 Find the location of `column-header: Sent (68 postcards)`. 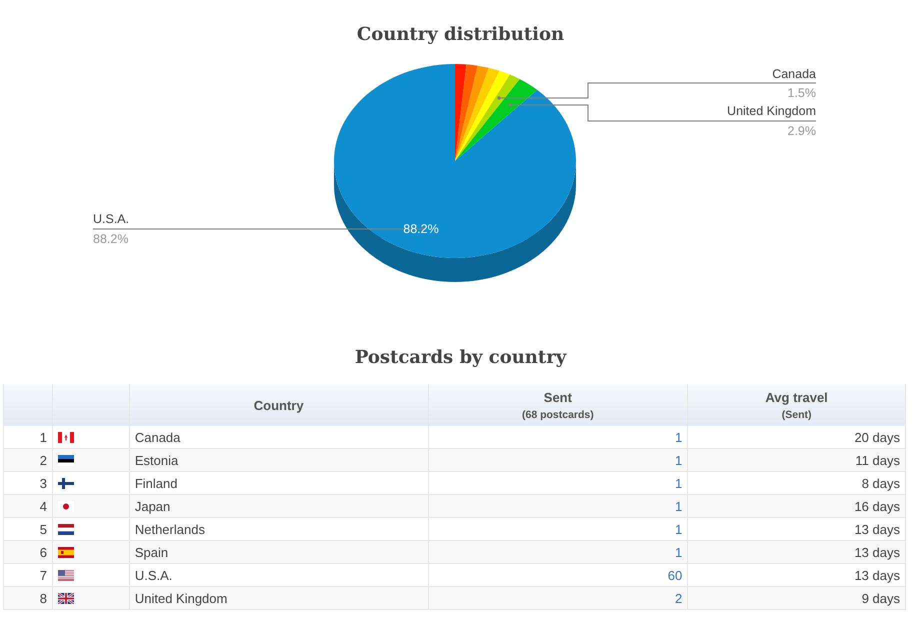

column-header: Sent (68 postcards) is located at coordinates (558, 405).